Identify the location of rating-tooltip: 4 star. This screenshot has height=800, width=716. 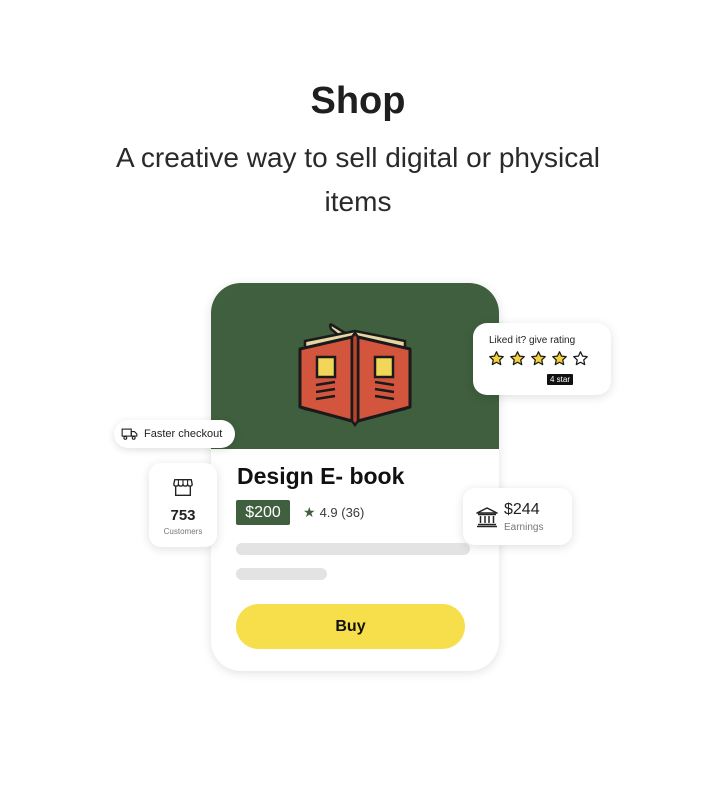
(560, 379).